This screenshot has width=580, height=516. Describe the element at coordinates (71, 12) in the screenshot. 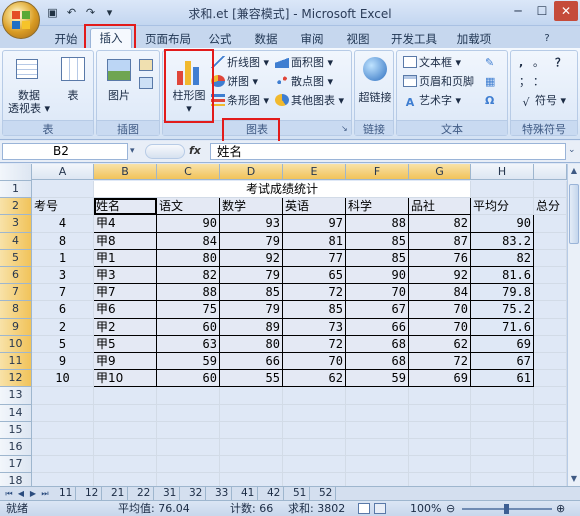

I see `undo-icon: ↶` at that location.